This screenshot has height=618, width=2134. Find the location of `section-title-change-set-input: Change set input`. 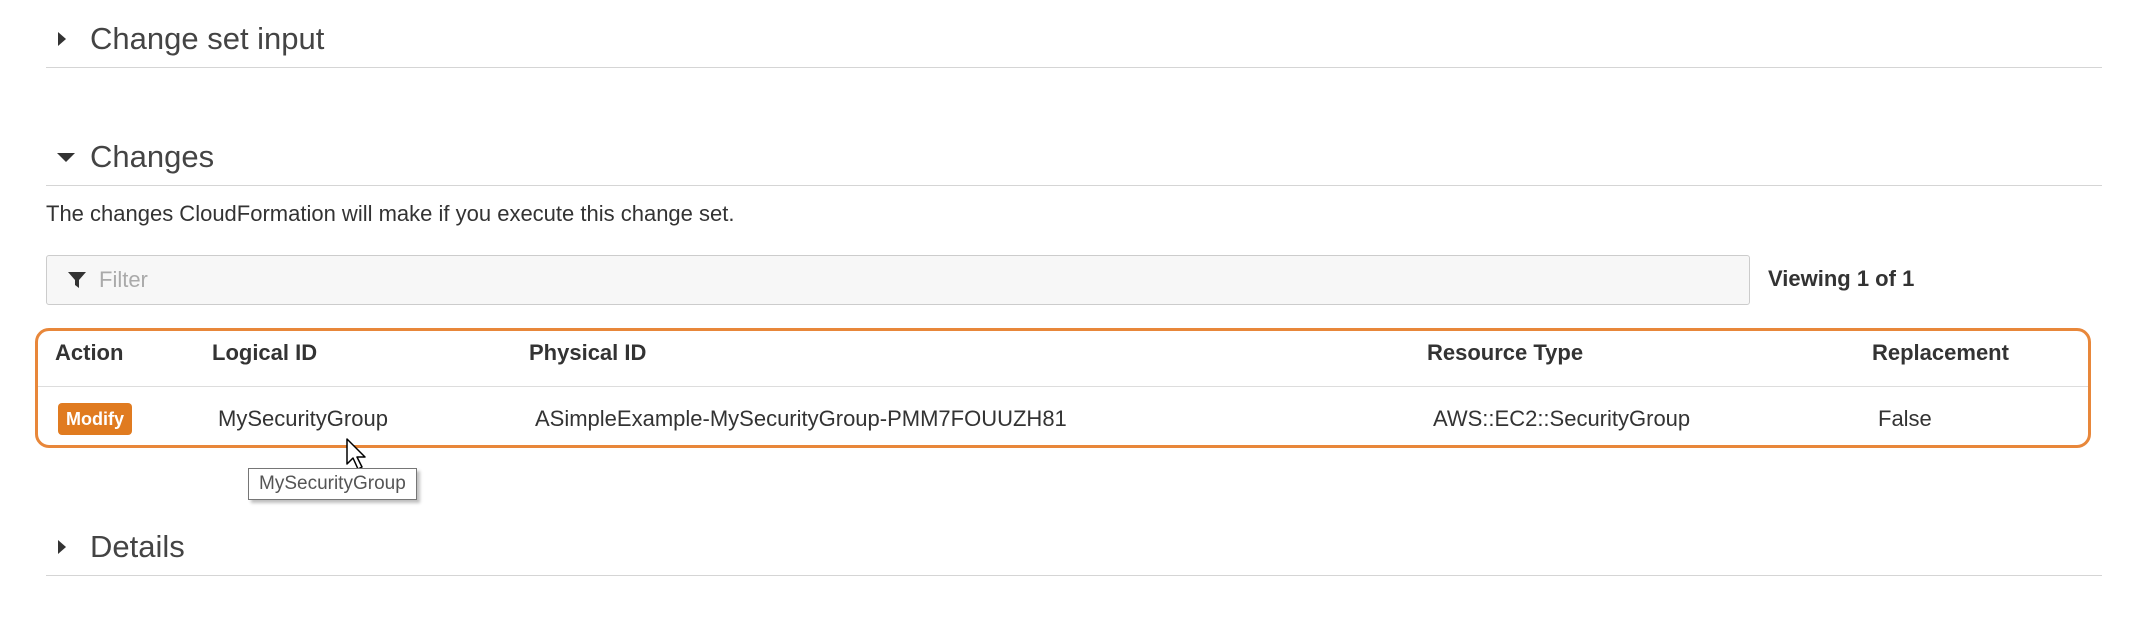

section-title-change-set-input: Change set input is located at coordinates (207, 38).